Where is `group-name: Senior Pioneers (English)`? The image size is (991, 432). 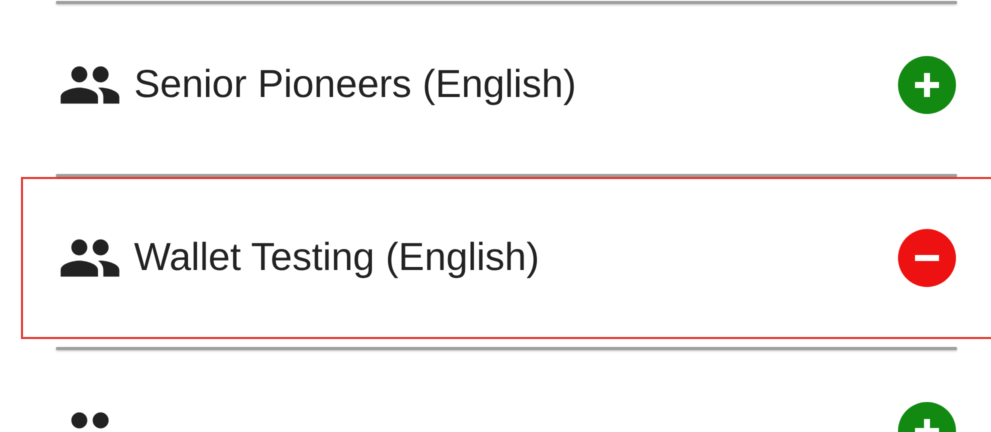 group-name: Senior Pioneers (English) is located at coordinates (355, 85).